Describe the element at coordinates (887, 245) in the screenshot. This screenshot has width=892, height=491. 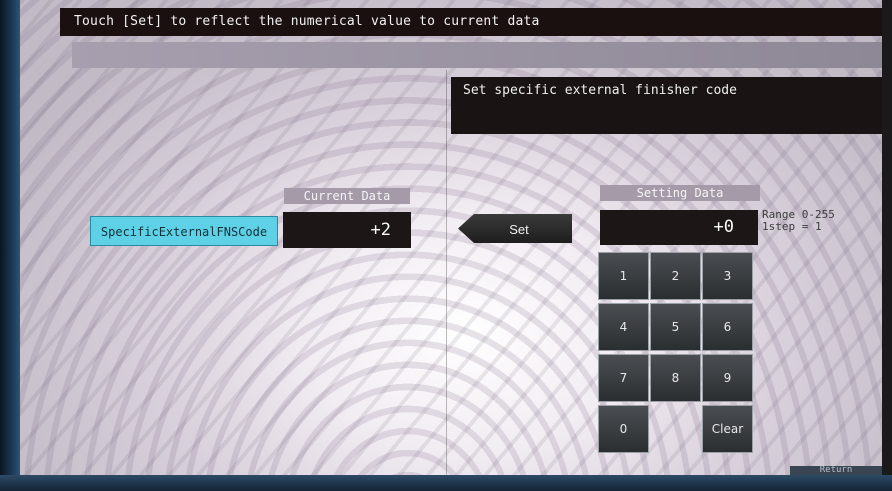
I see `screen-bezel-right` at that location.